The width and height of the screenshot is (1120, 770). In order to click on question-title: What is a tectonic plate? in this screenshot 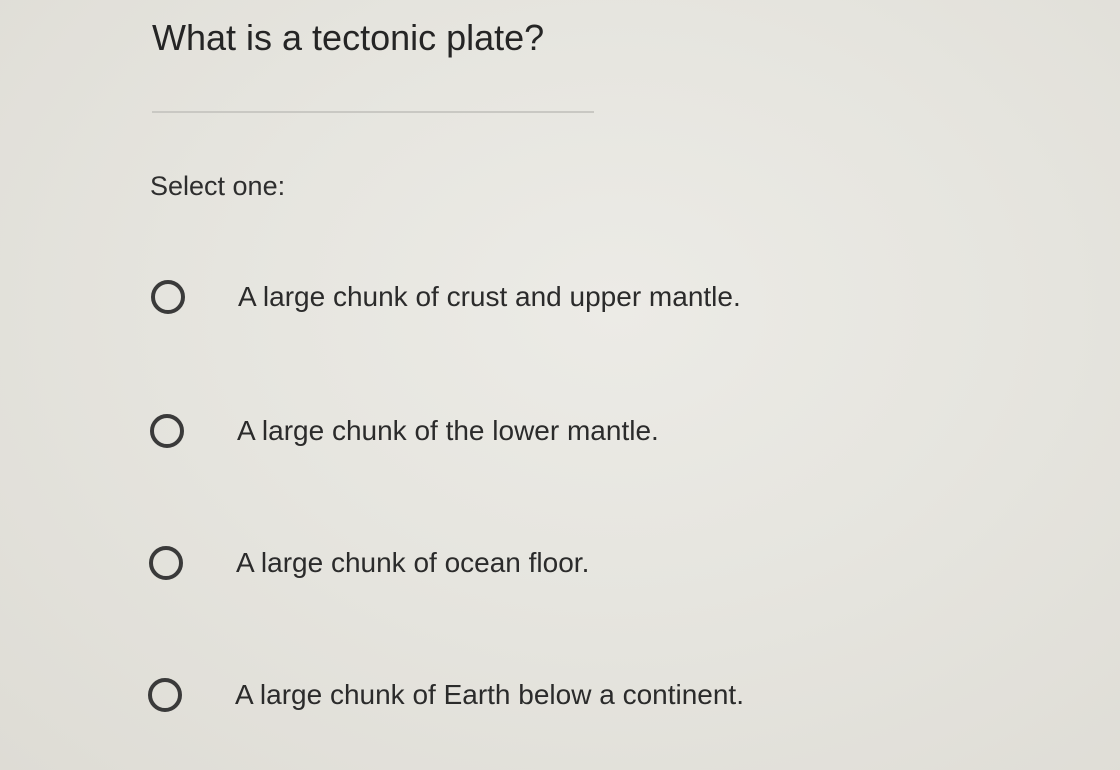, I will do `click(348, 37)`.